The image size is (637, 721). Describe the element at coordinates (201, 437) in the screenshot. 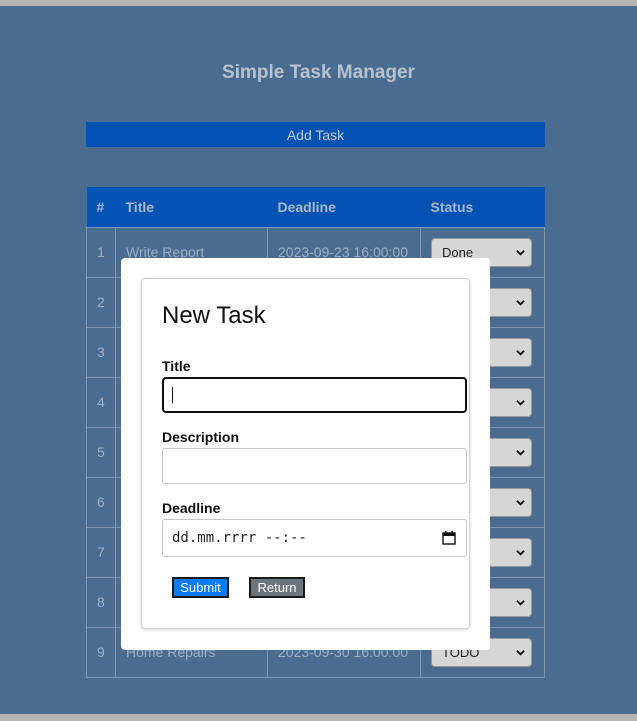

I see `description-label: Description` at that location.